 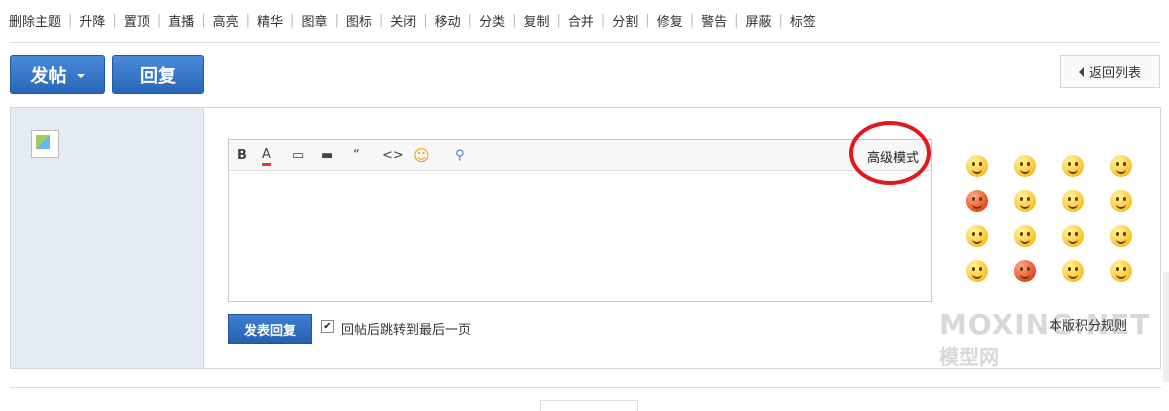 I want to click on smiley-icon: ☺, so click(x=421, y=155).